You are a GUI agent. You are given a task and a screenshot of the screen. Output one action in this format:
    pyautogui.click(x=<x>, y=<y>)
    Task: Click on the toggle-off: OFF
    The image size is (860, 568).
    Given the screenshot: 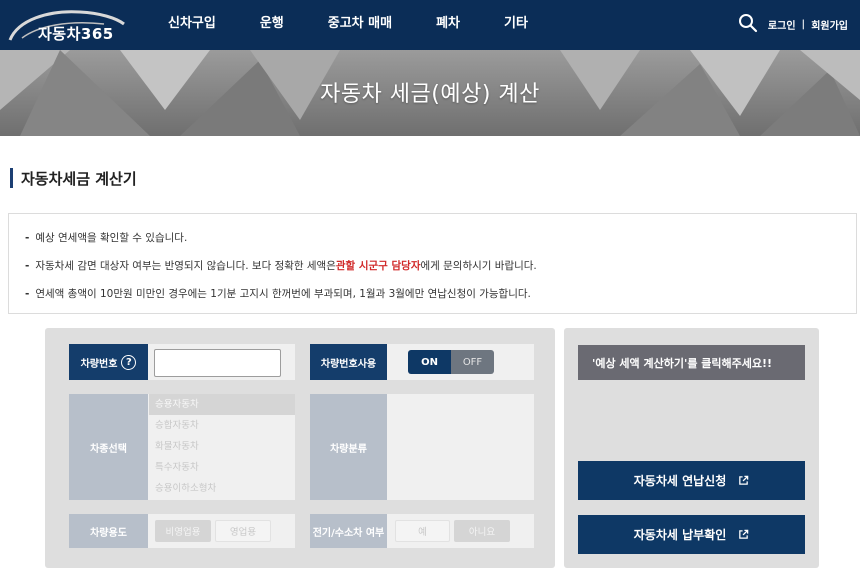 What is the action you would take?
    pyautogui.click(x=472, y=362)
    